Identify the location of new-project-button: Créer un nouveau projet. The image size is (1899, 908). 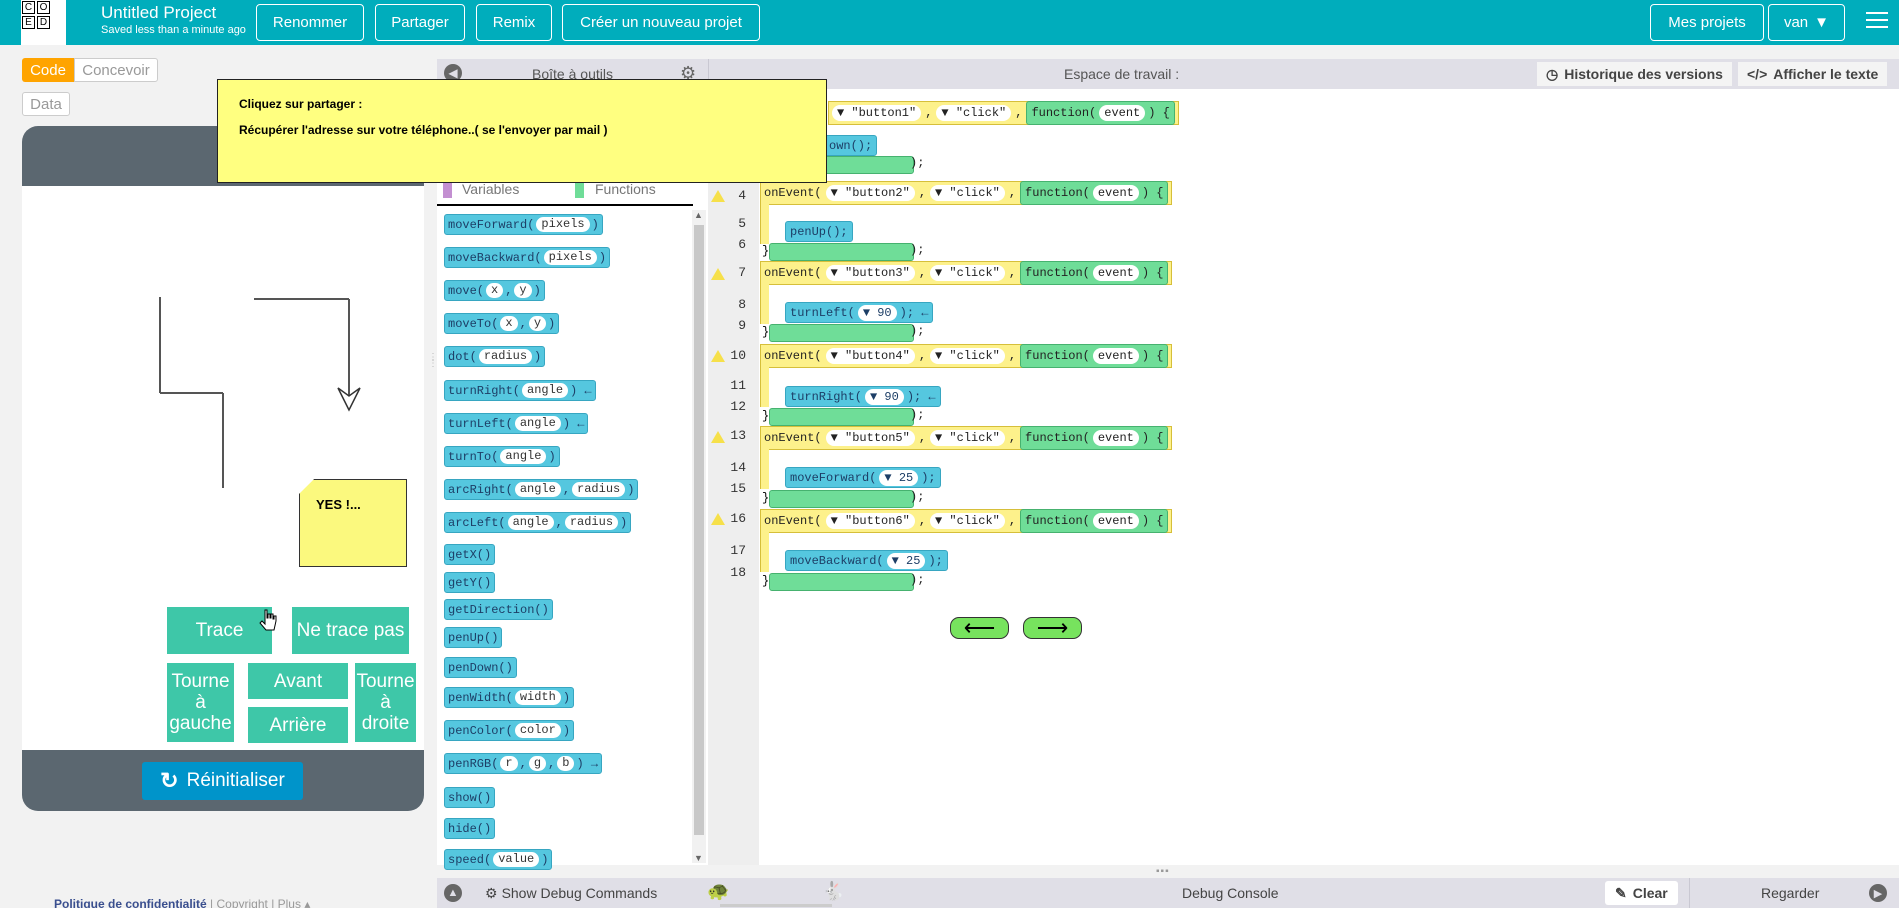
(661, 22).